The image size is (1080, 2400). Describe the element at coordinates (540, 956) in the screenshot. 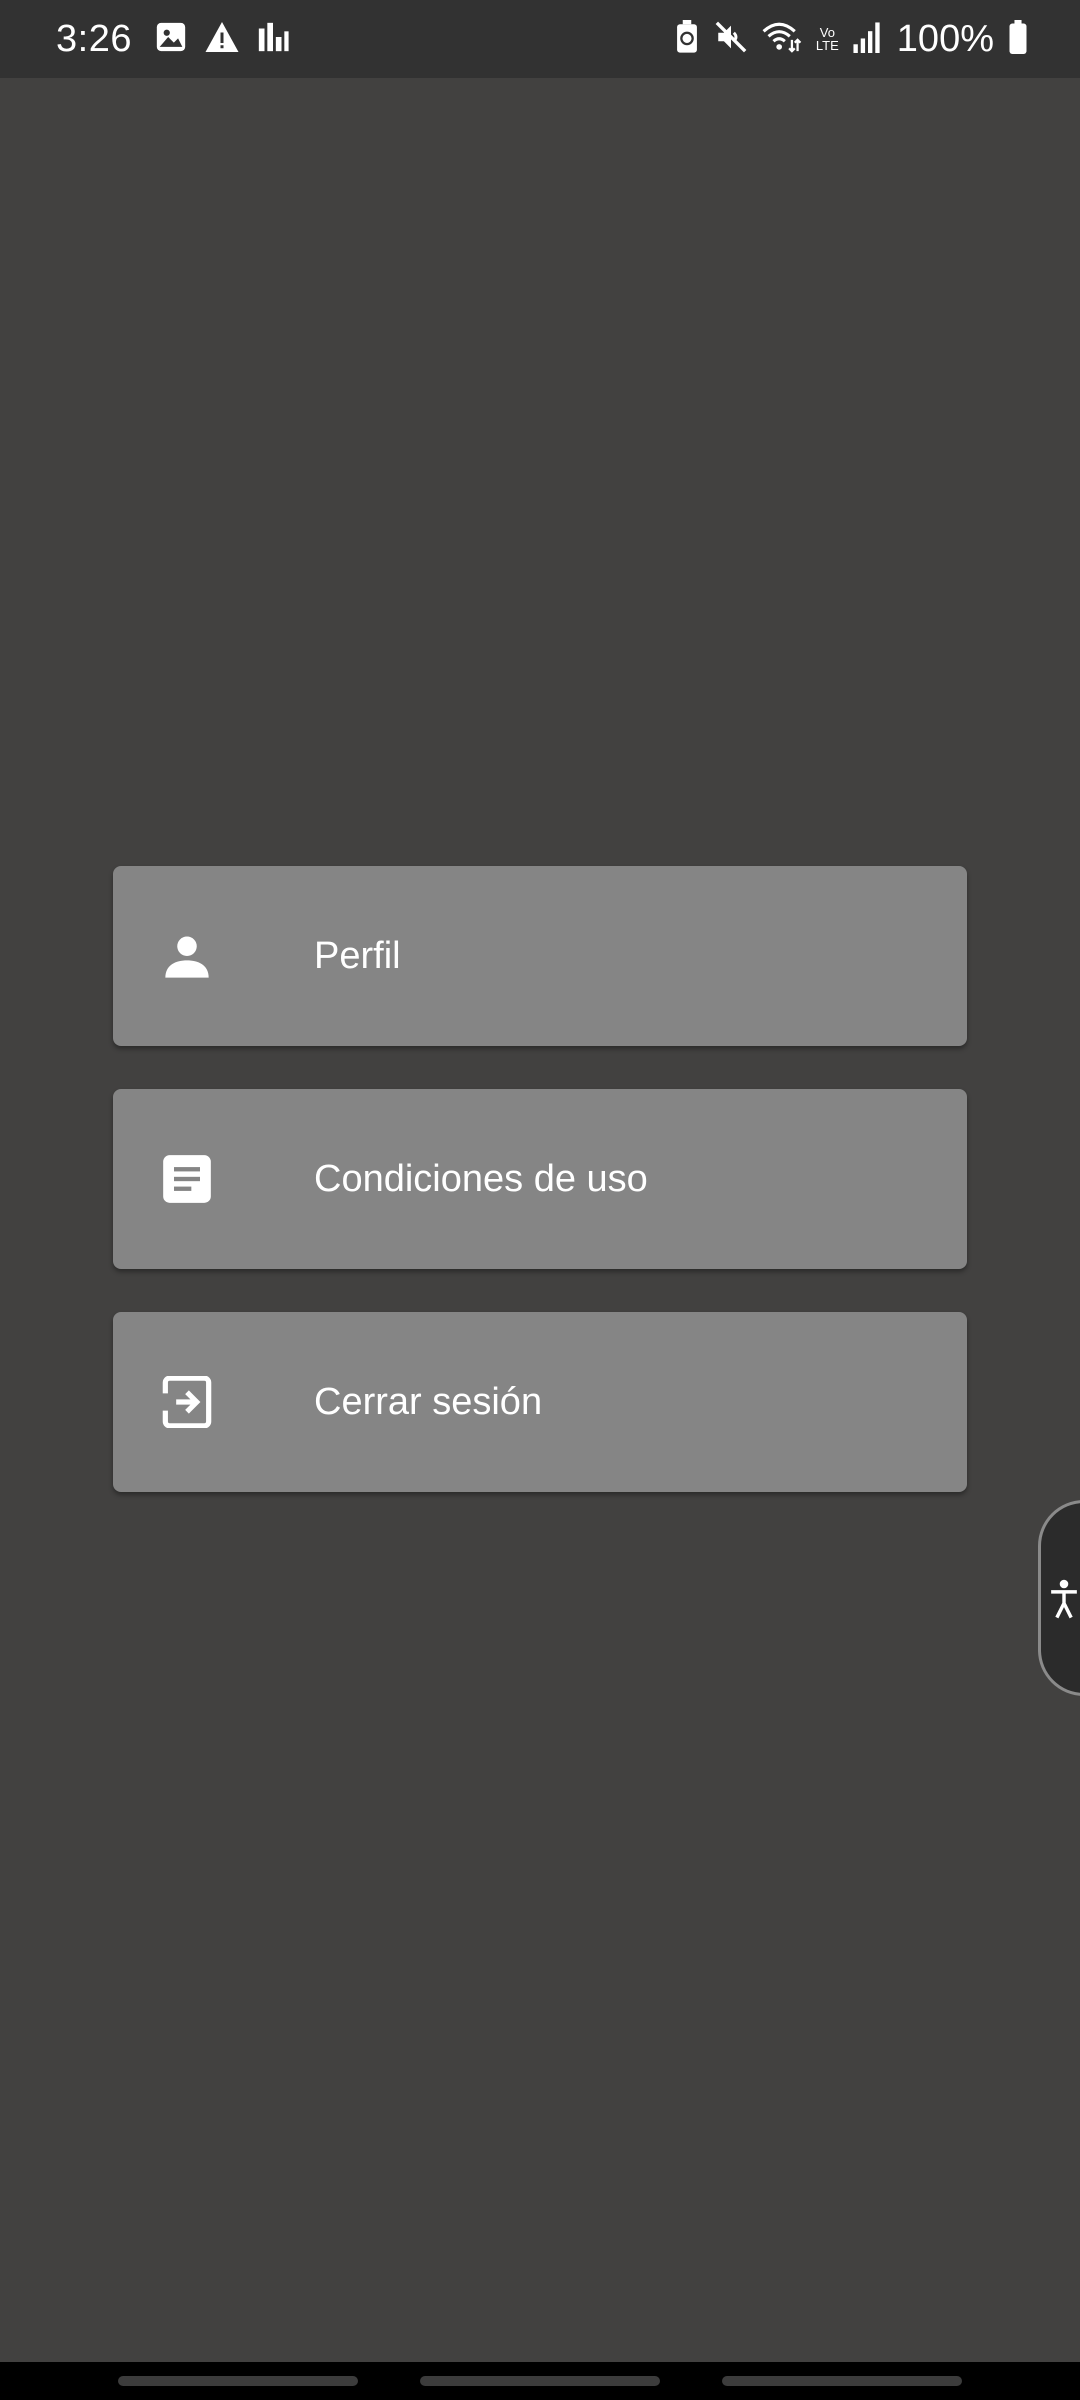

I see `profile-button: Perfil` at that location.